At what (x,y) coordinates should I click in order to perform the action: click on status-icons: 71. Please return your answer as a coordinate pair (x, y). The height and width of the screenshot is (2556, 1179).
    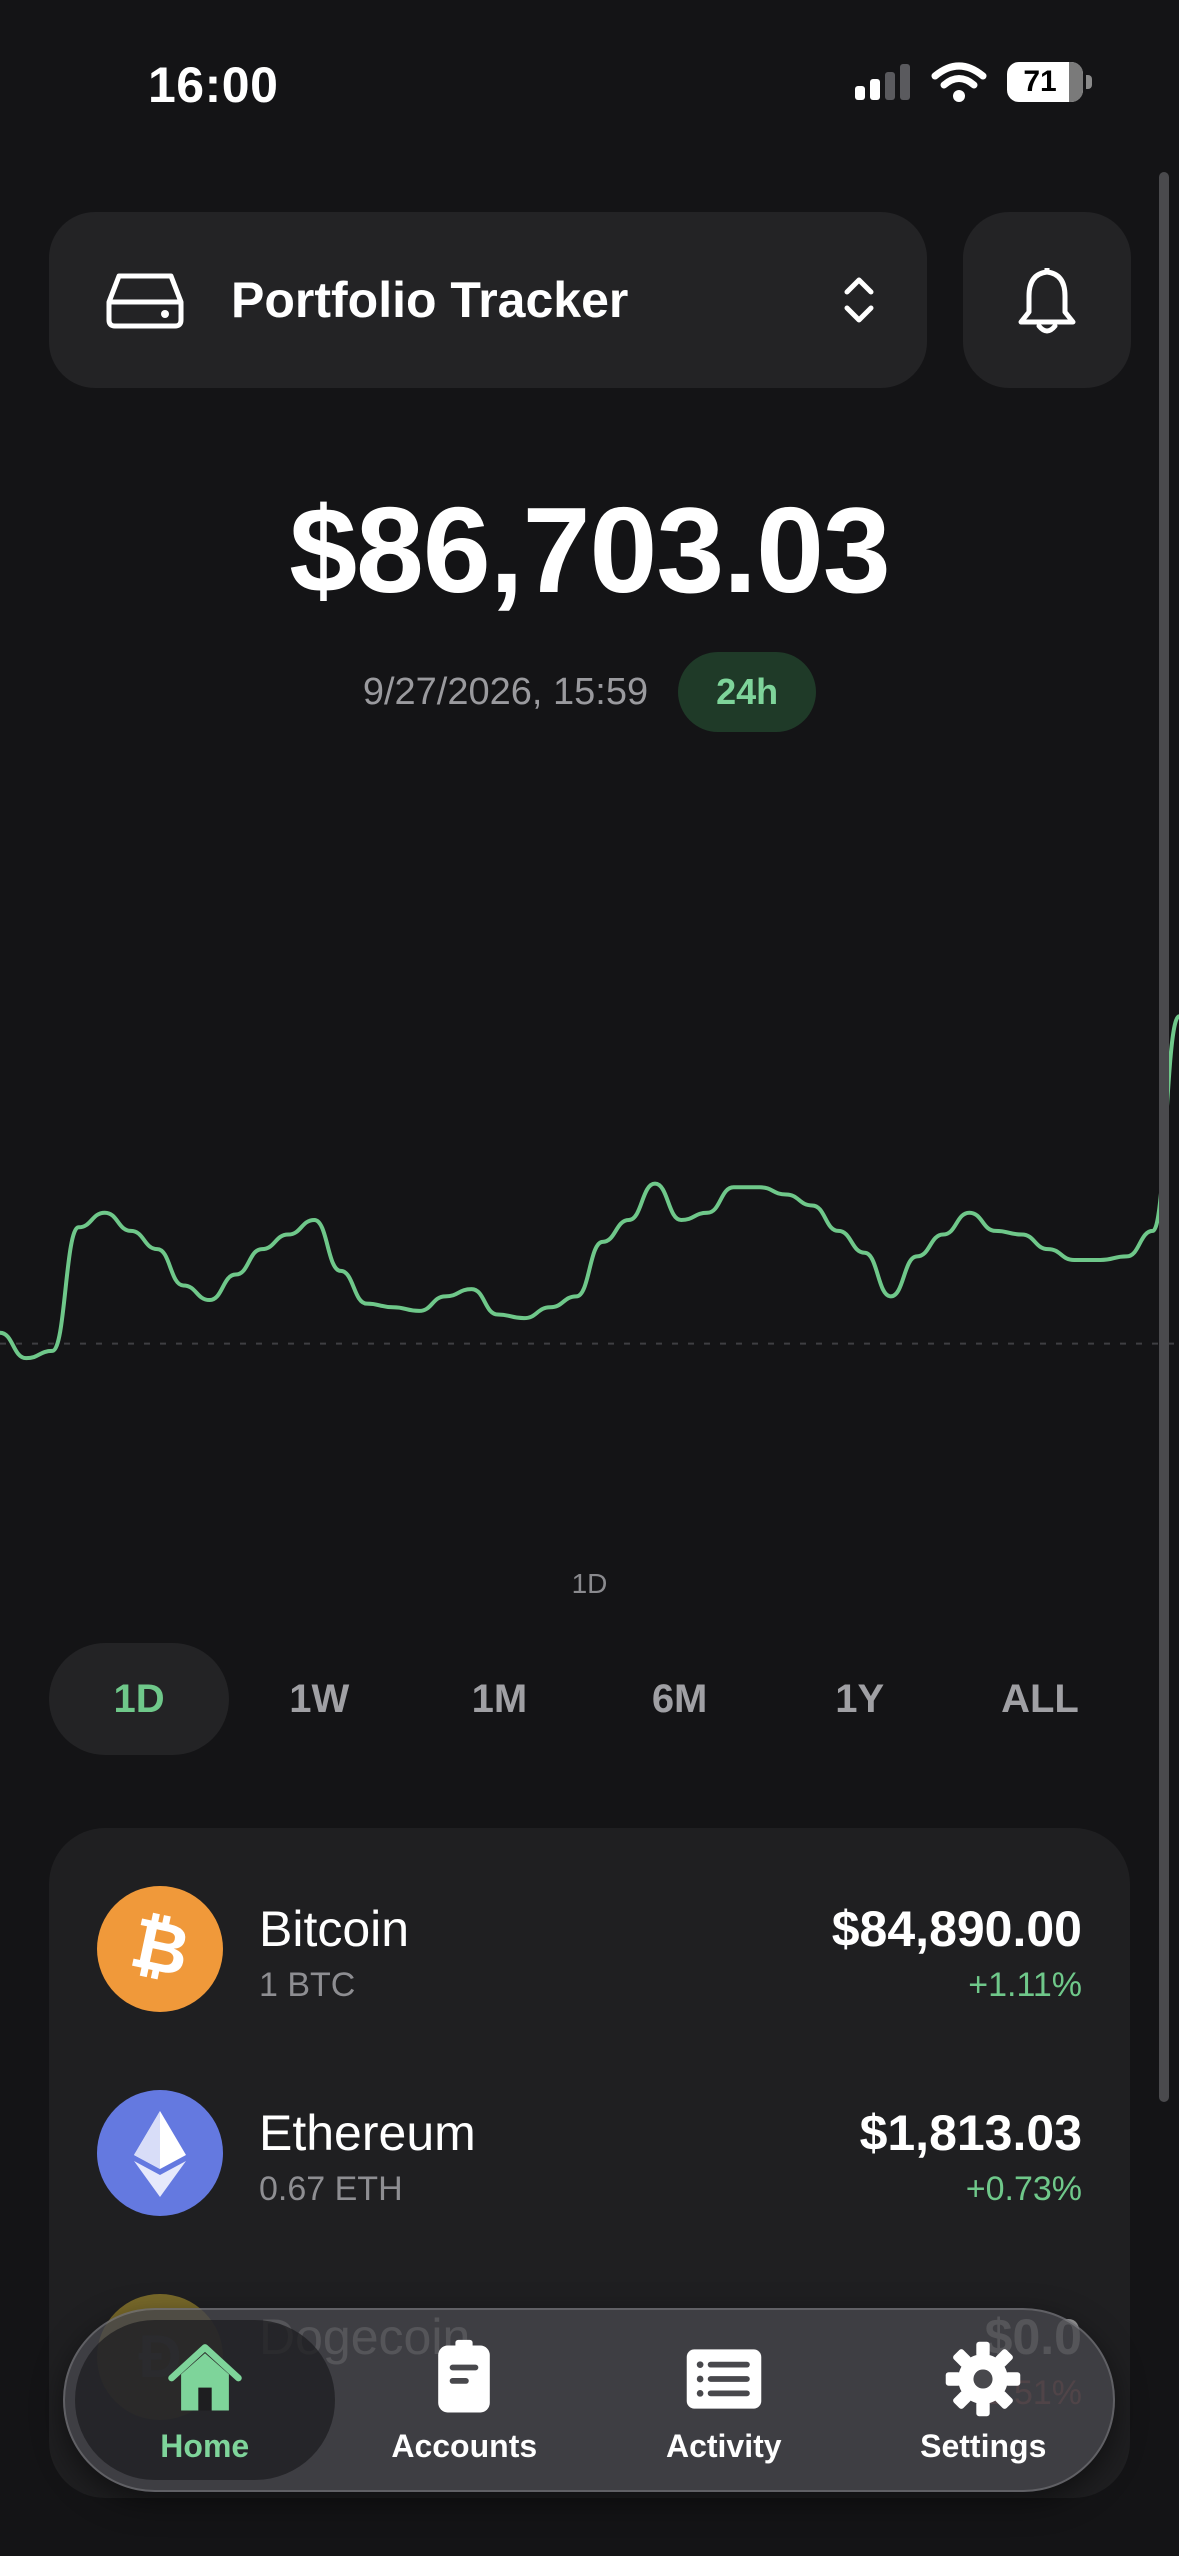
    Looking at the image, I should click on (973, 82).